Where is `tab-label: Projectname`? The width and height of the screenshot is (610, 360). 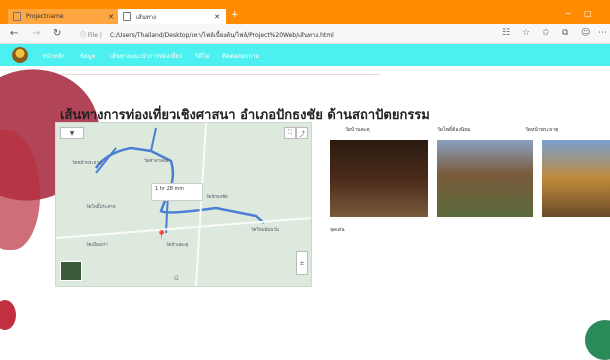 tab-label: Projectname is located at coordinates (45, 16).